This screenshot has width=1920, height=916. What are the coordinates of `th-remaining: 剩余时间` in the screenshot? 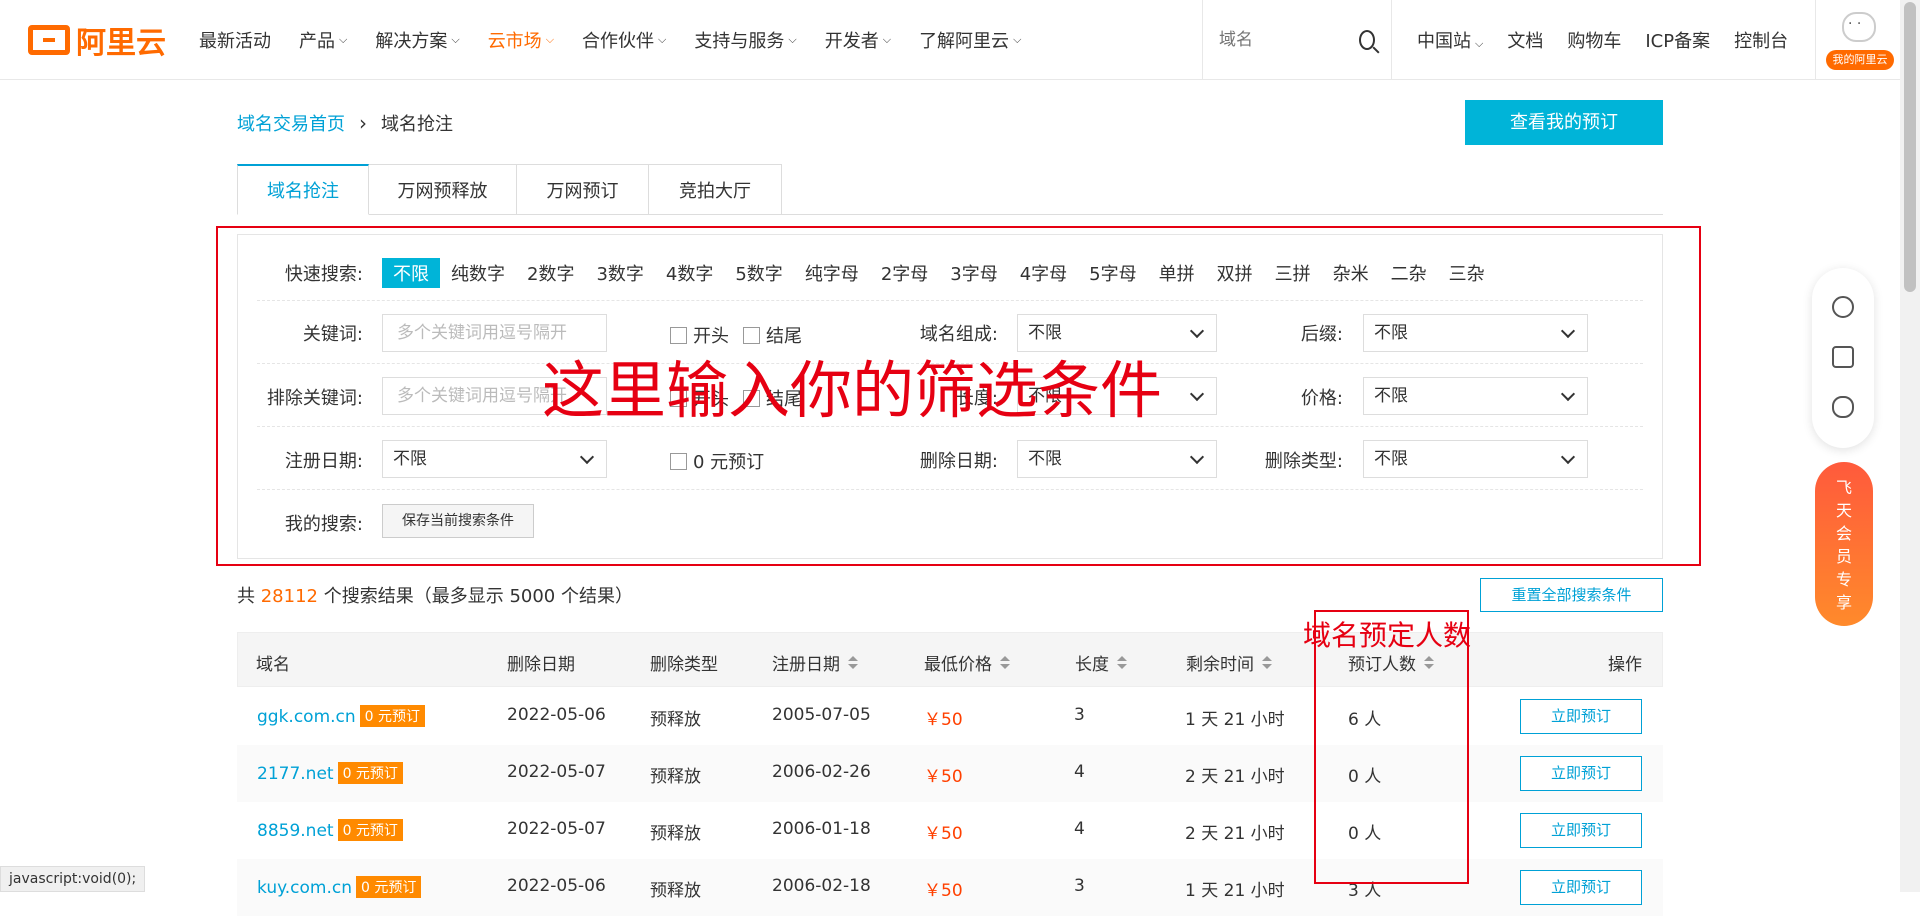 It's located at (1229, 662).